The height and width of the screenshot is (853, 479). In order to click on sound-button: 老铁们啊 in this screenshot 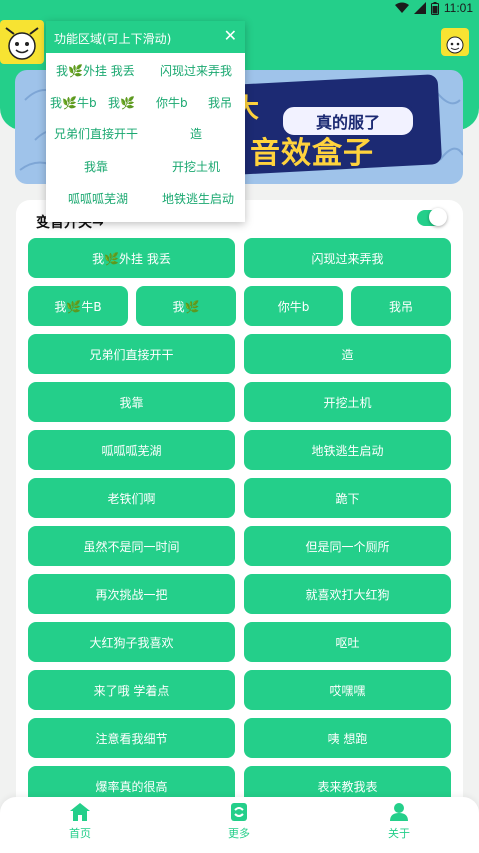, I will do `click(131, 498)`.